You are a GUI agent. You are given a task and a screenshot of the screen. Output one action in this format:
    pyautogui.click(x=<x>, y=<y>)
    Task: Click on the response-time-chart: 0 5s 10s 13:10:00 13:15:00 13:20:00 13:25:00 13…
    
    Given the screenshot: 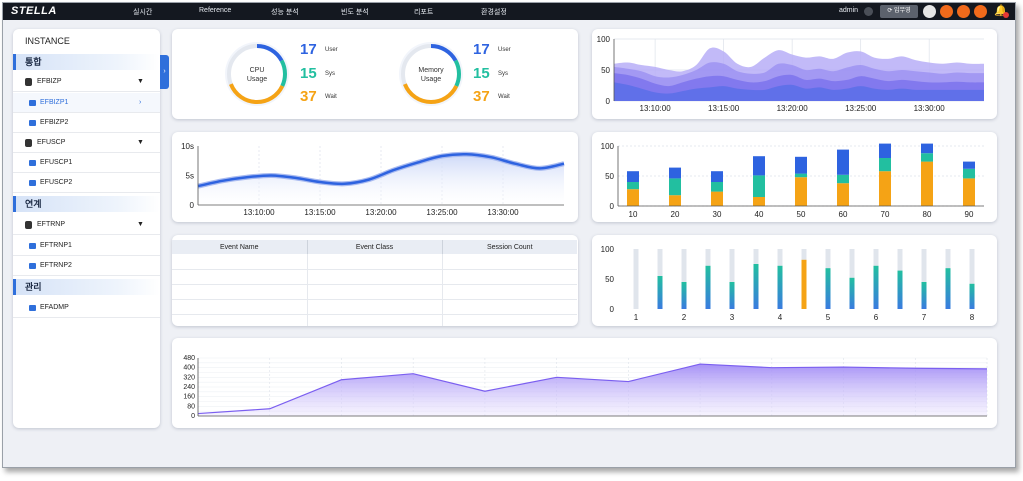 What is the action you would take?
    pyautogui.click(x=373, y=179)
    